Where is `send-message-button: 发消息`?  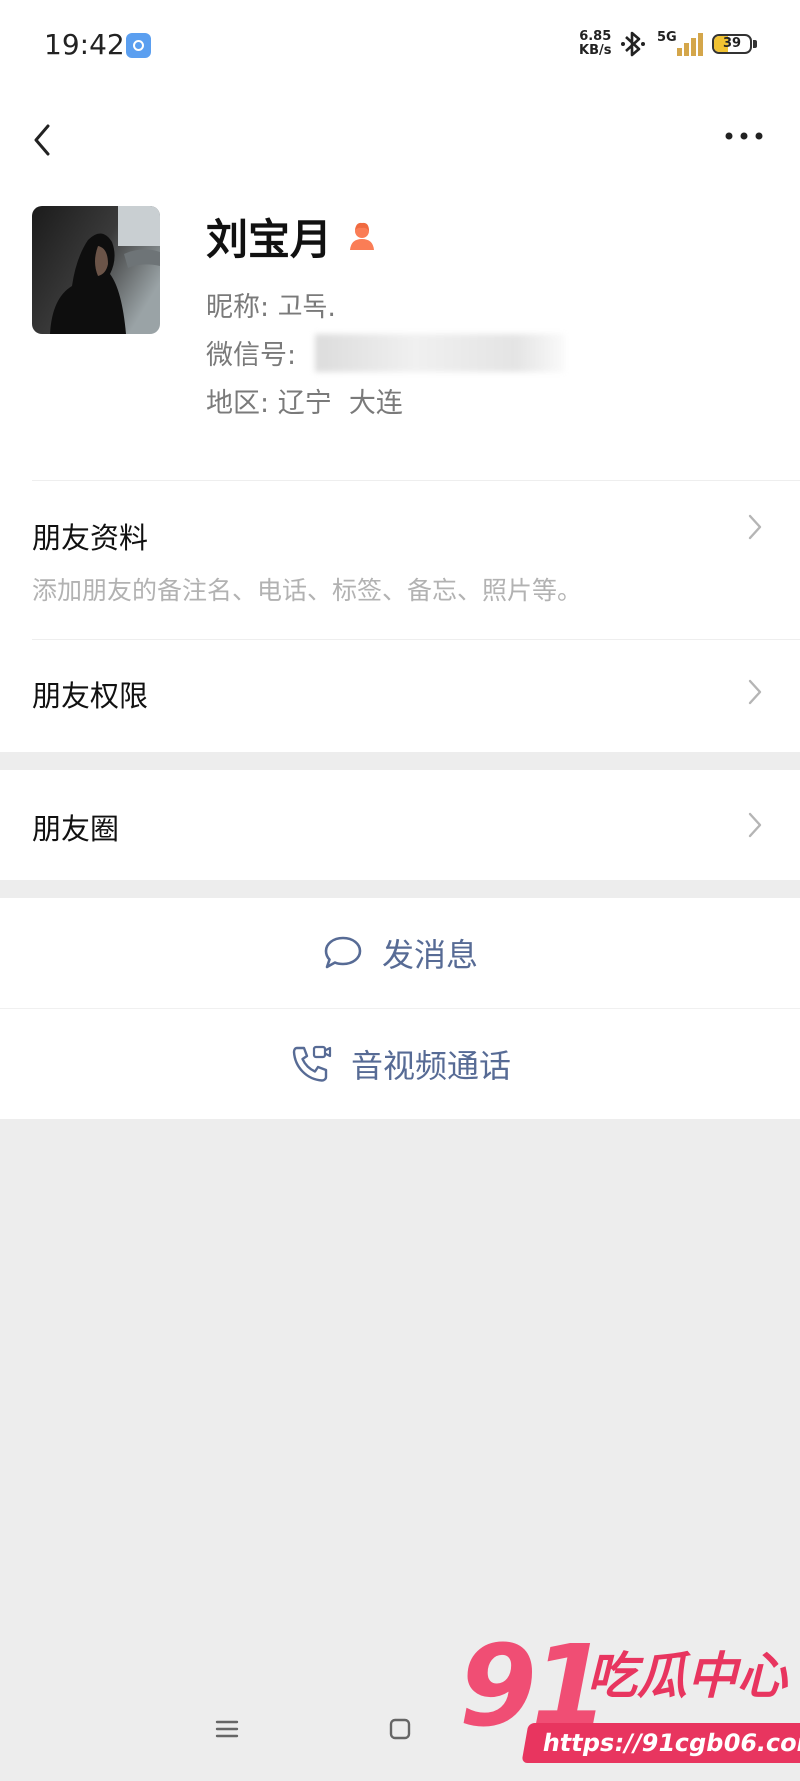
send-message-button: 发消息 is located at coordinates (400, 953).